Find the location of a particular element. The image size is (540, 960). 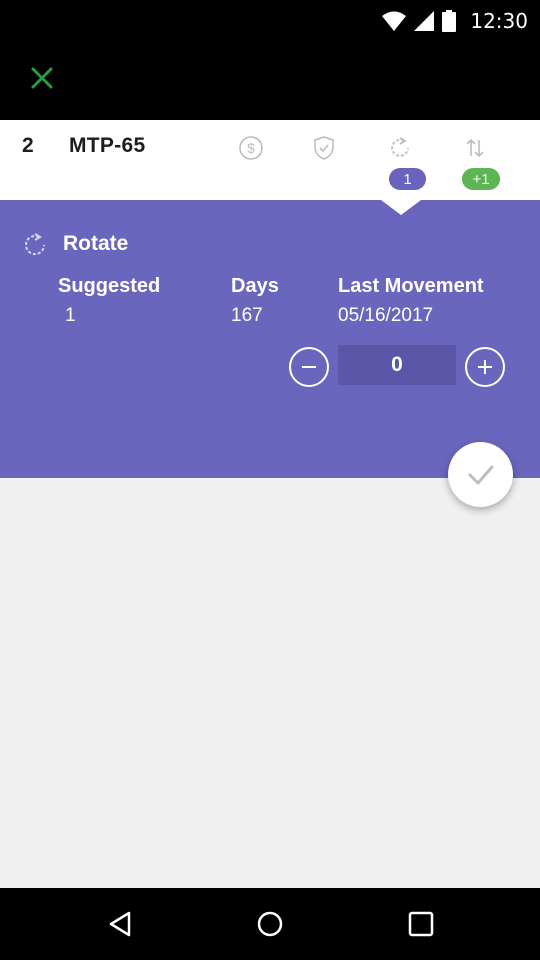

shield-check-icon is located at coordinates (324, 148).